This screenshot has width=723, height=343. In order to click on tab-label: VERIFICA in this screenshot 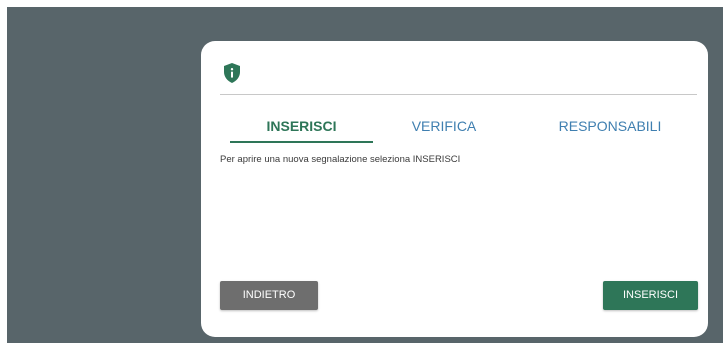, I will do `click(444, 126)`.